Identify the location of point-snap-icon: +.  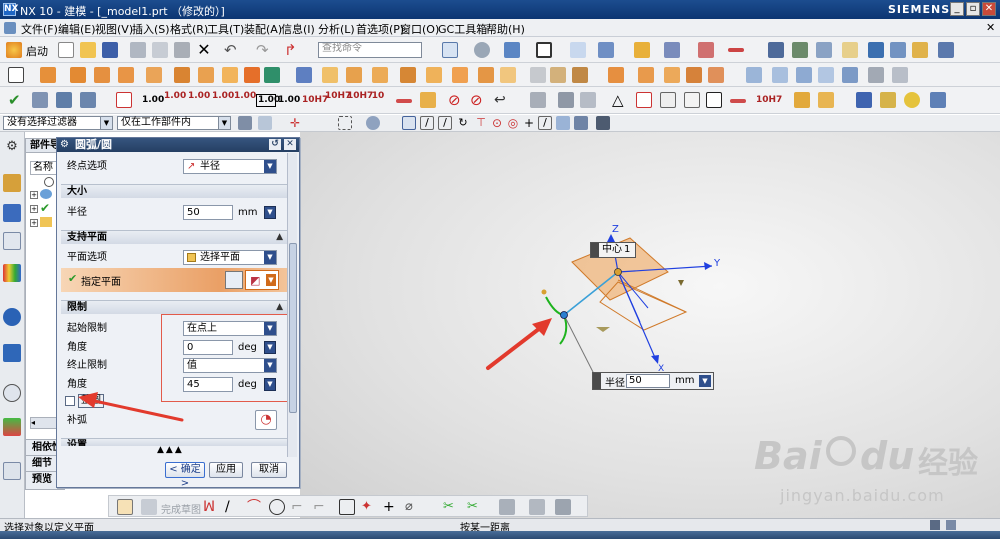
(529, 123).